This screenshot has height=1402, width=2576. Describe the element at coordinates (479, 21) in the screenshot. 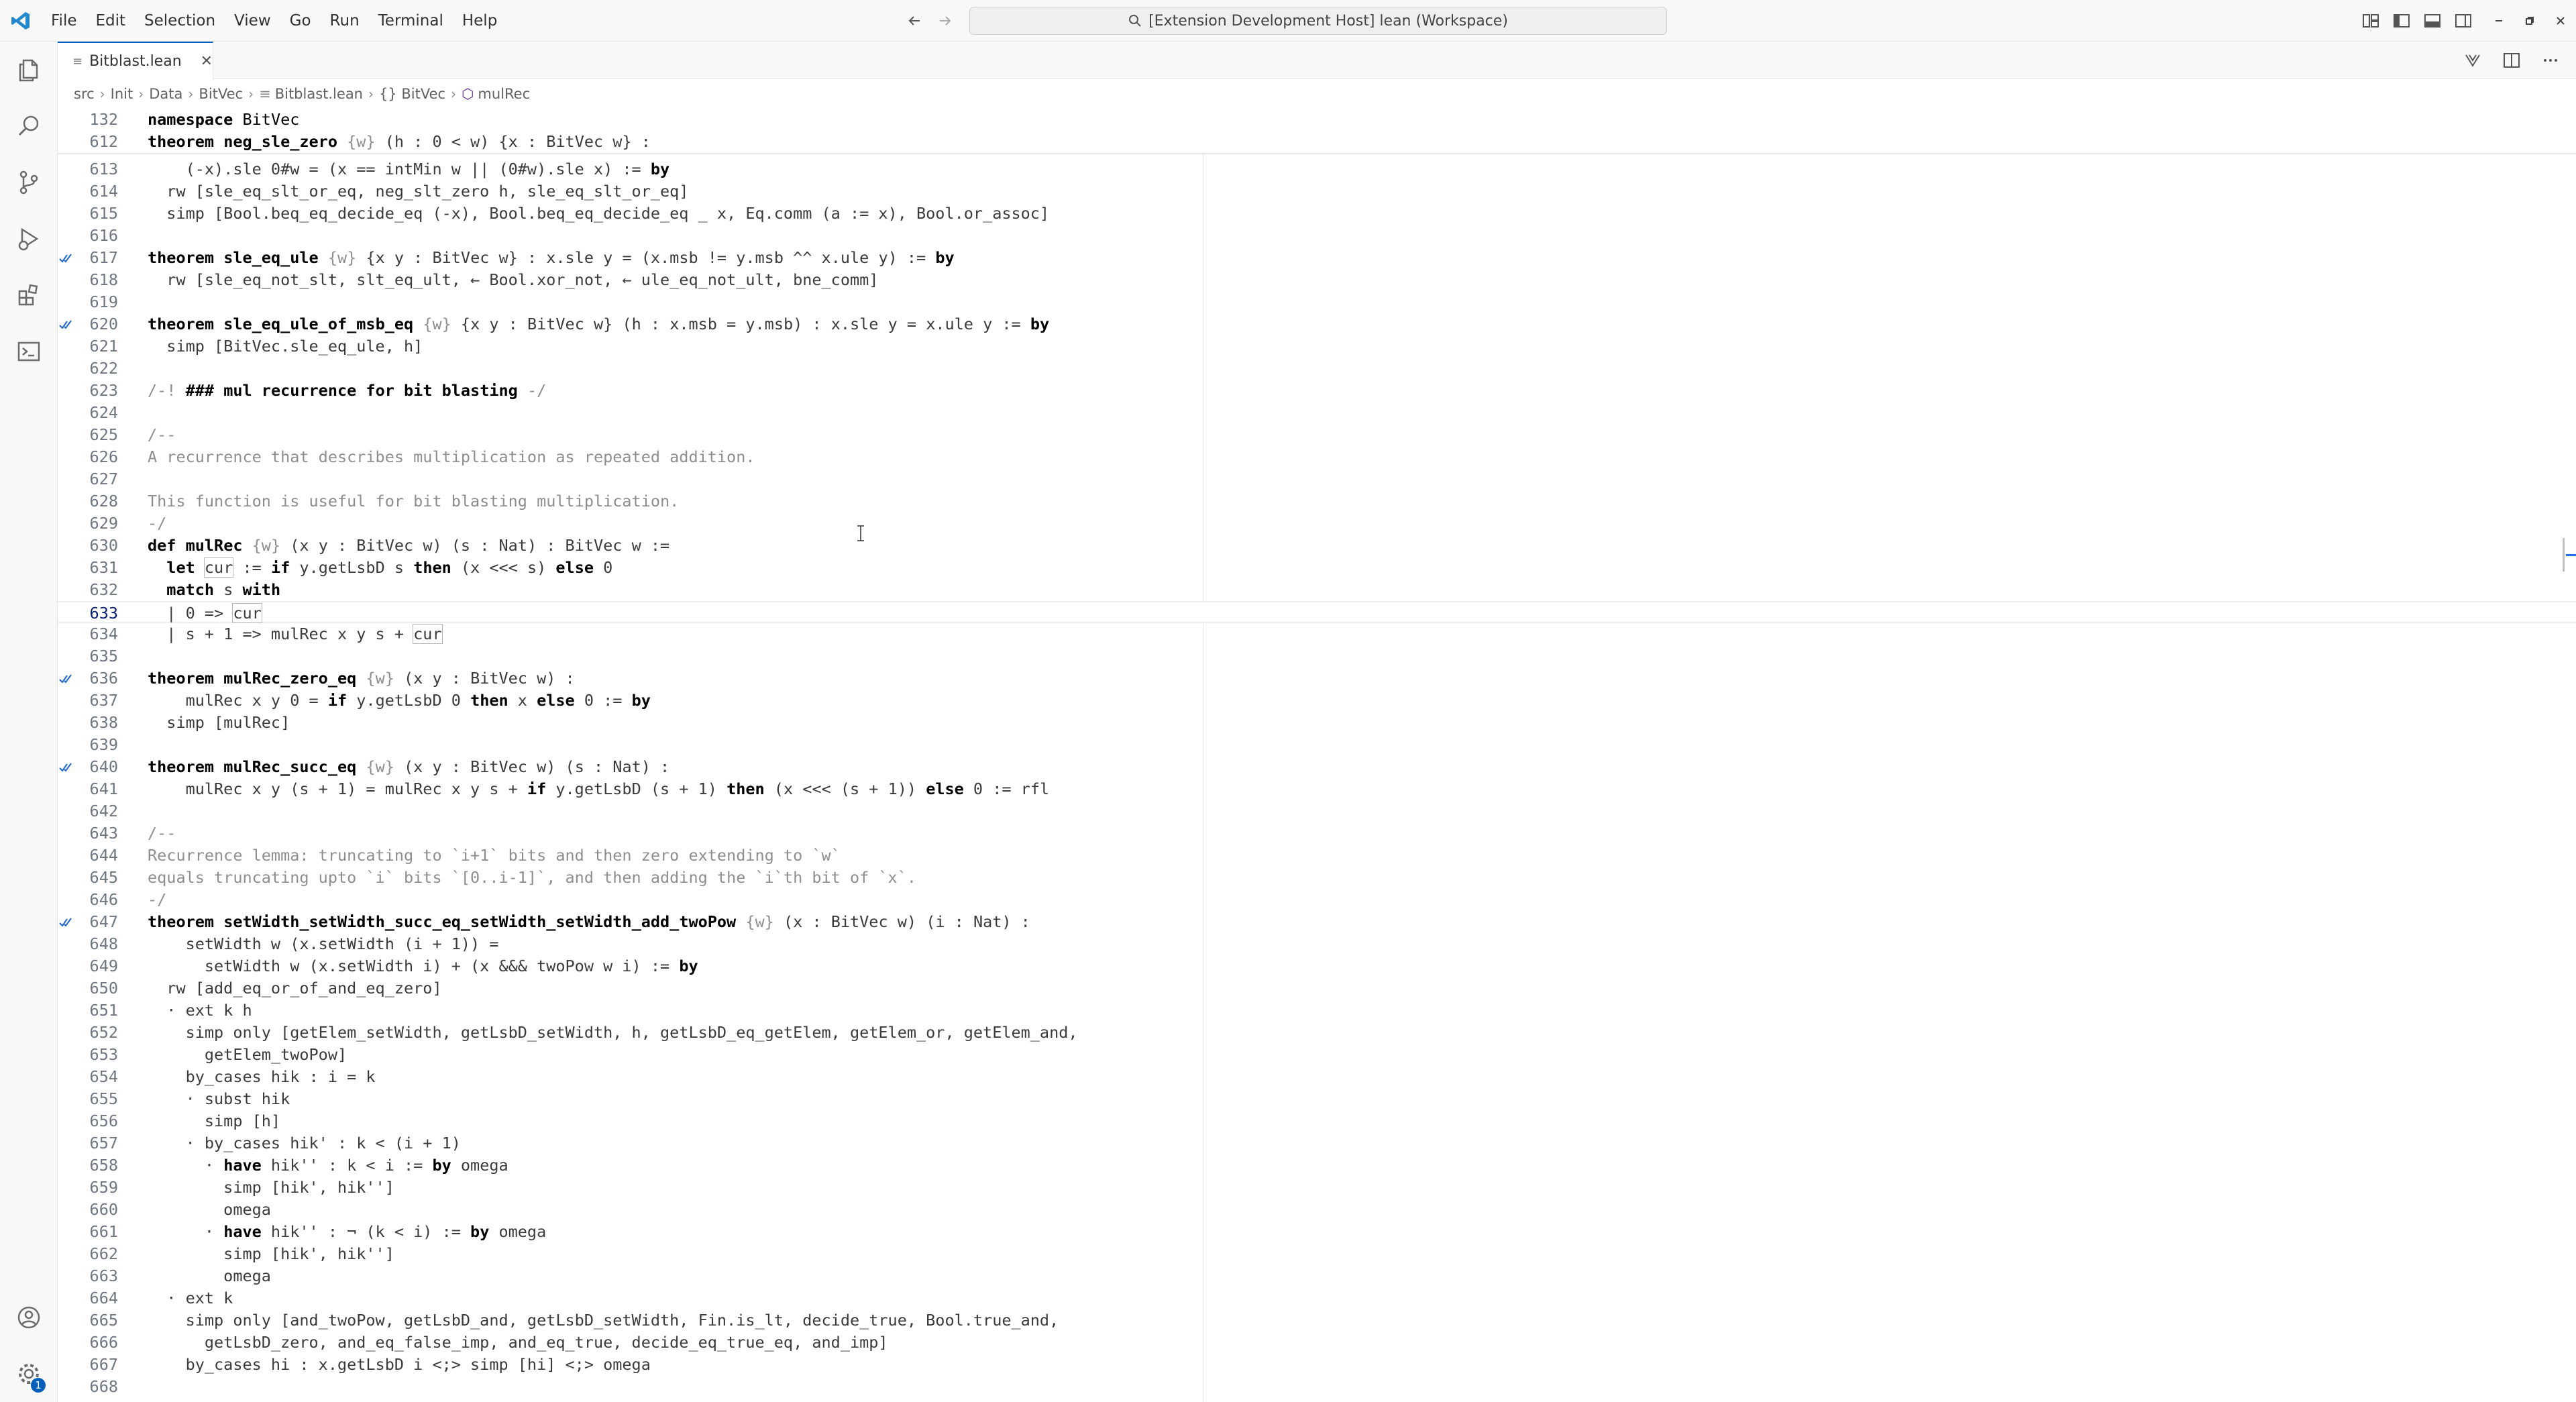

I see `menu-help: Help` at that location.